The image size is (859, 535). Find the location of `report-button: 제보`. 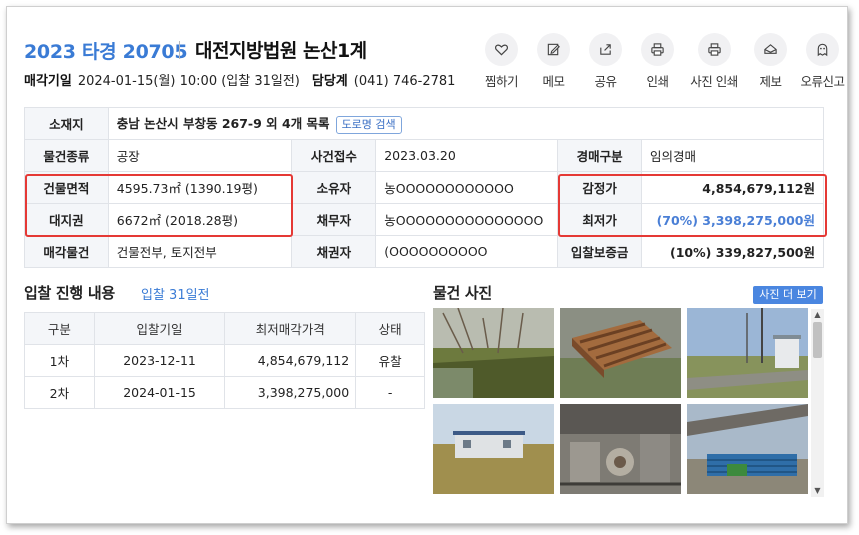

report-button: 제보 is located at coordinates (770, 61).